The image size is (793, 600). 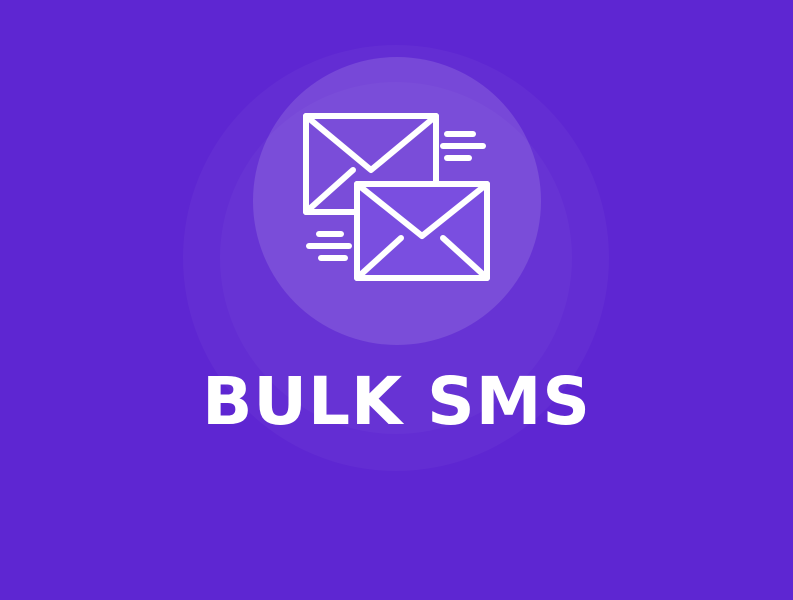 I want to click on motion-lines-left-icon, so click(x=329, y=246).